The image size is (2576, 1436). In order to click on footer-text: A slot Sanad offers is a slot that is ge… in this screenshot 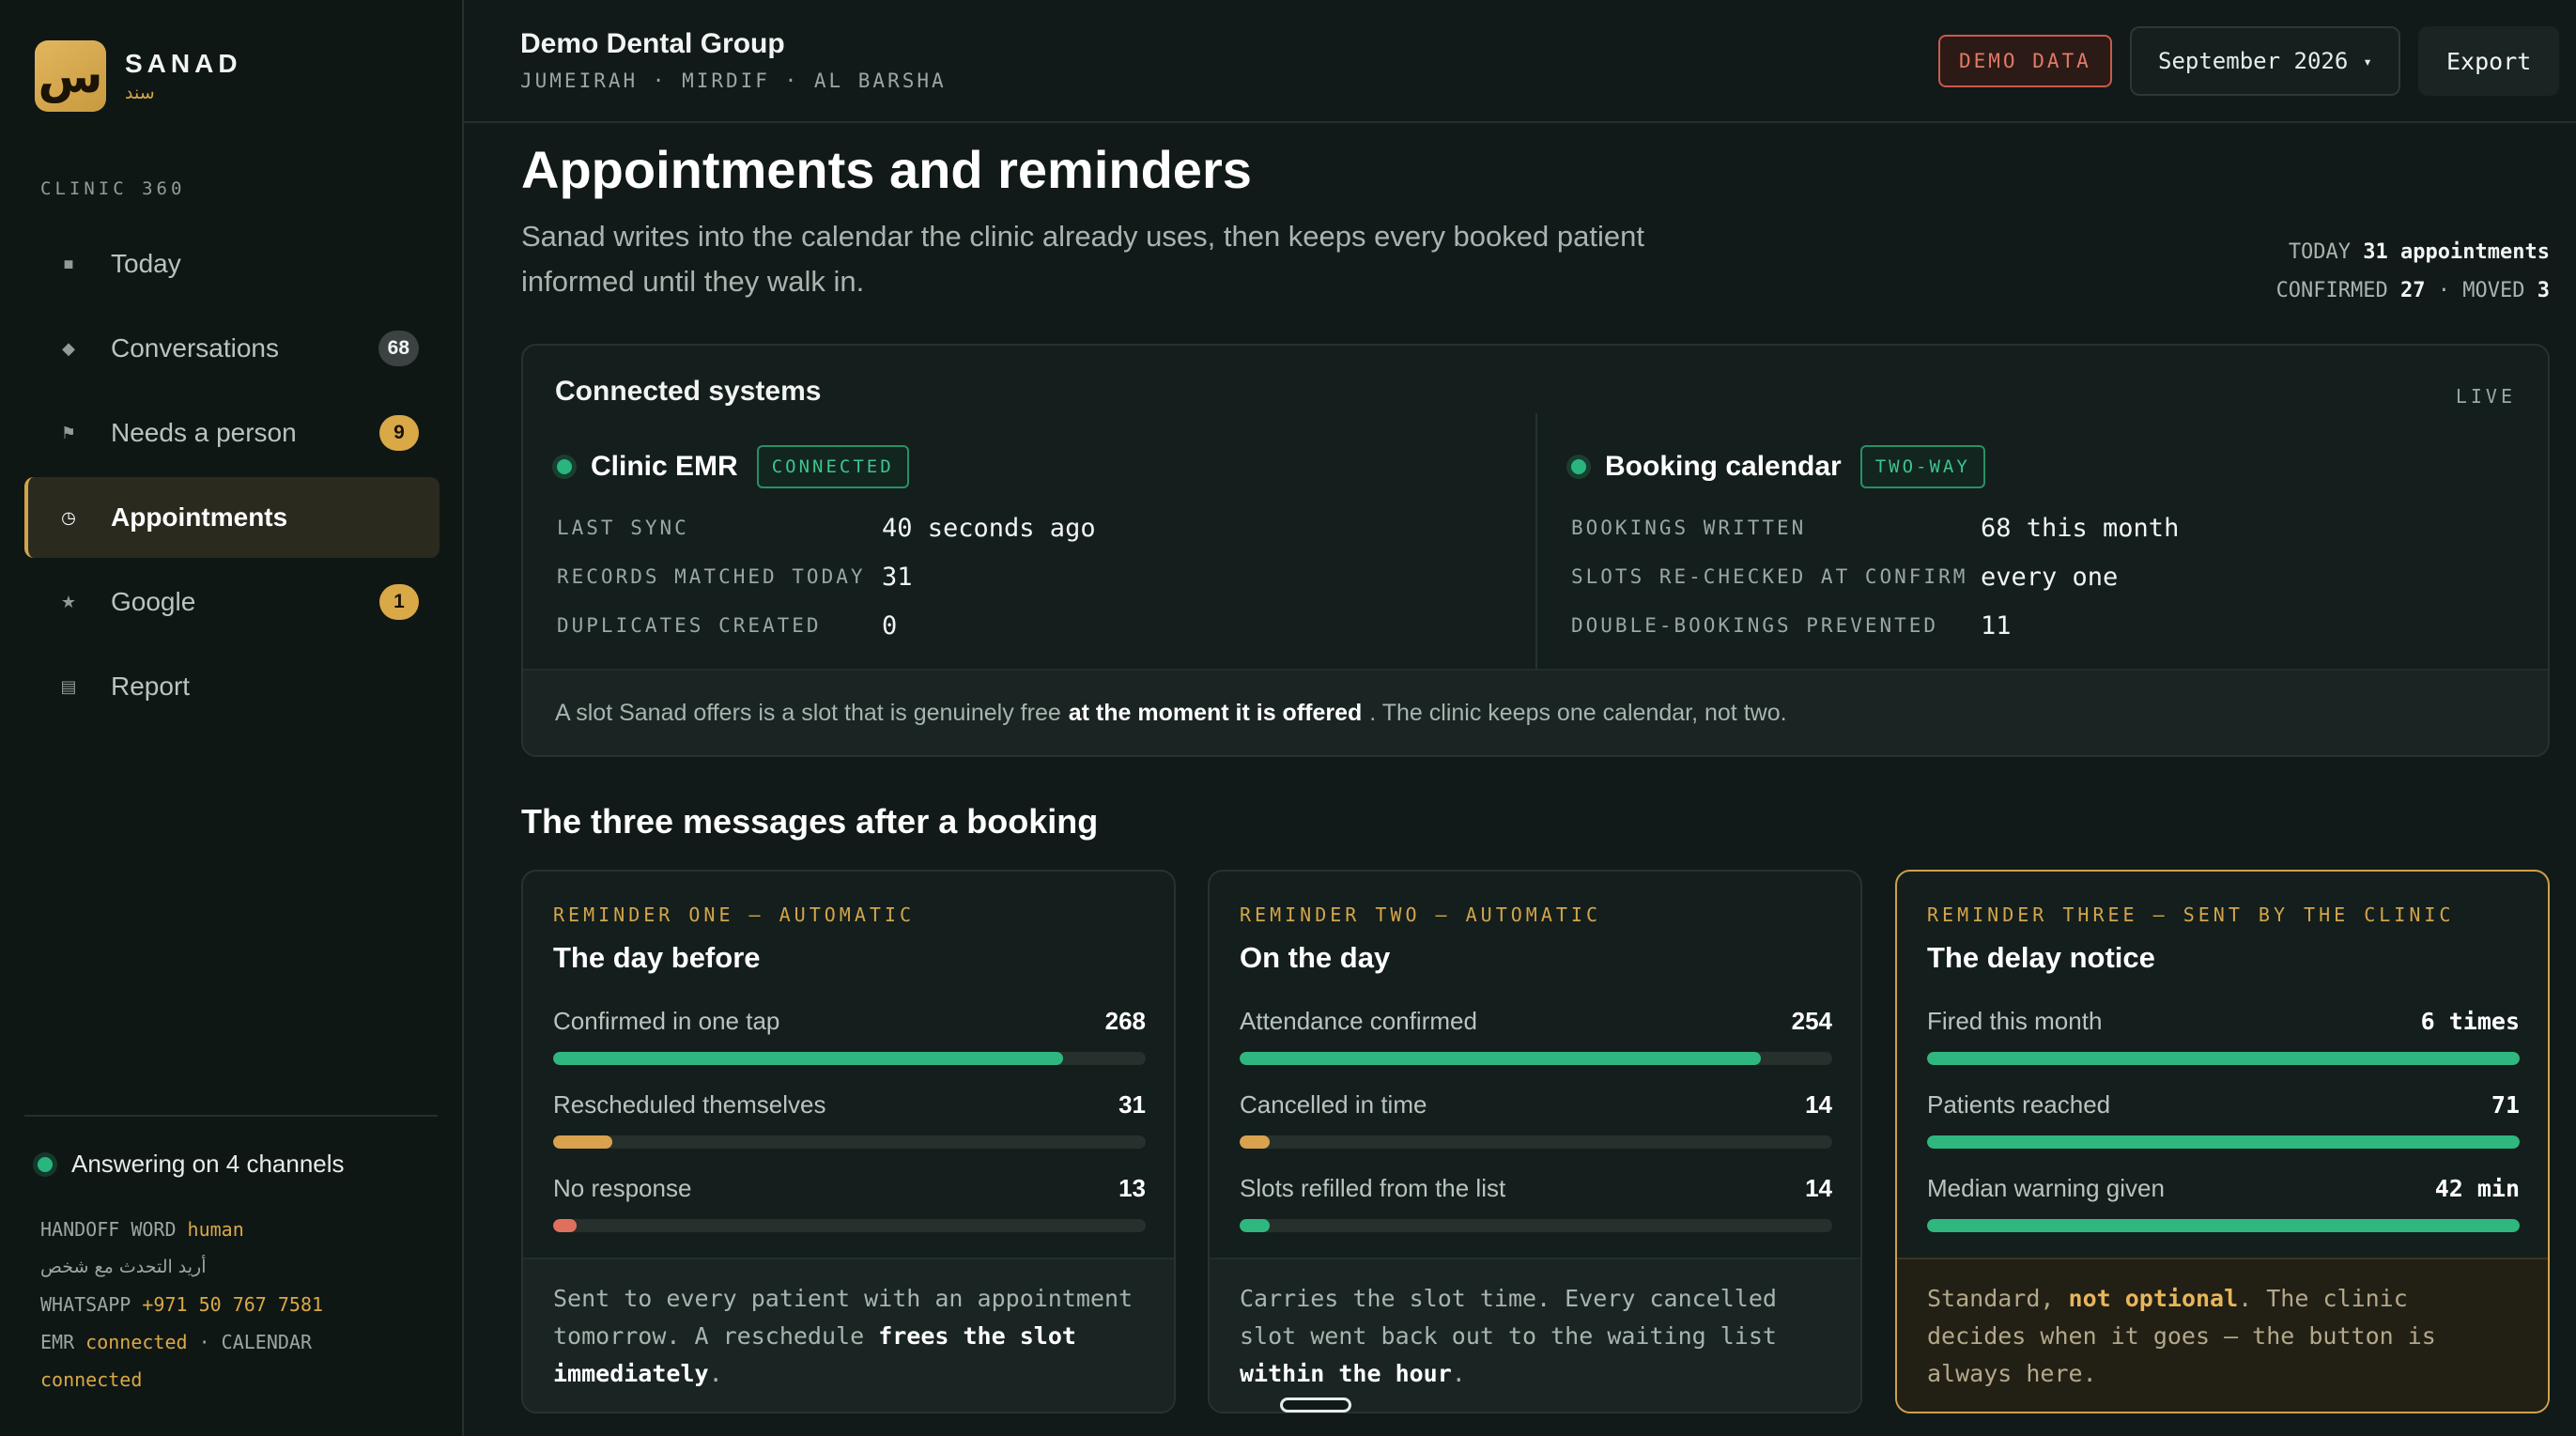, I will do `click(808, 712)`.